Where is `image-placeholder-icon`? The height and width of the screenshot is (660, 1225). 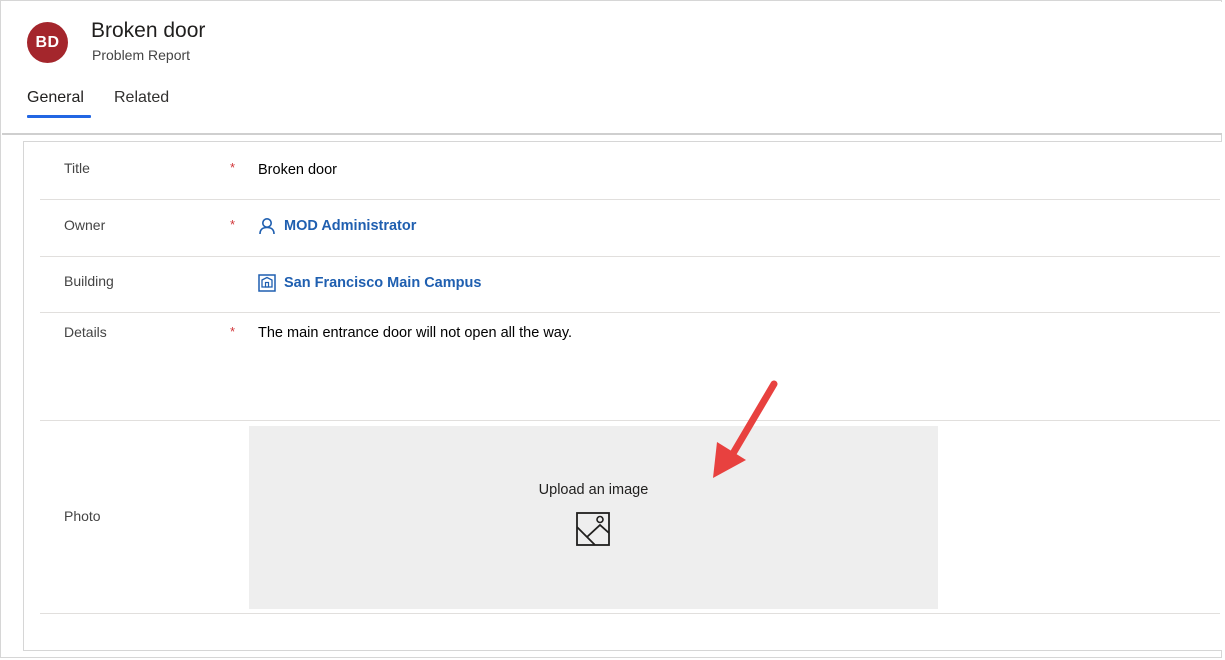
image-placeholder-icon is located at coordinates (593, 531).